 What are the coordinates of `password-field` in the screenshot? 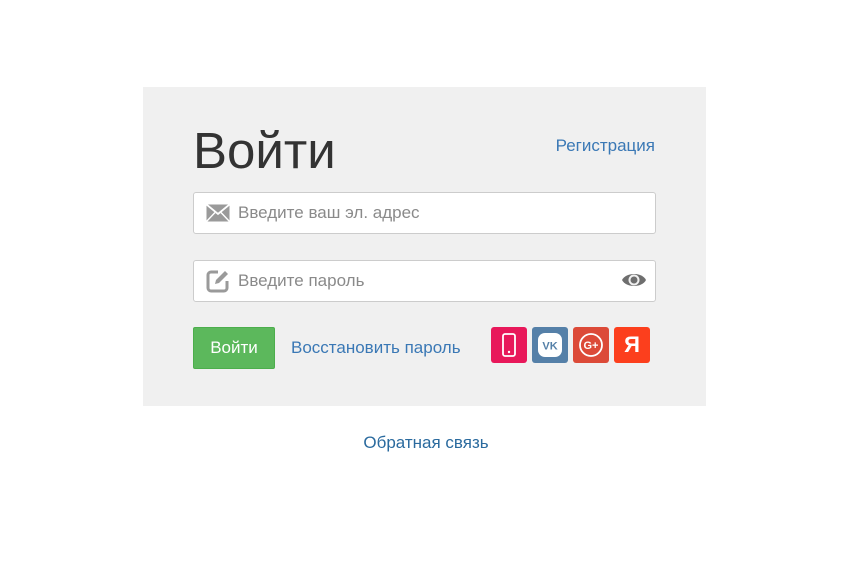 It's located at (424, 281).